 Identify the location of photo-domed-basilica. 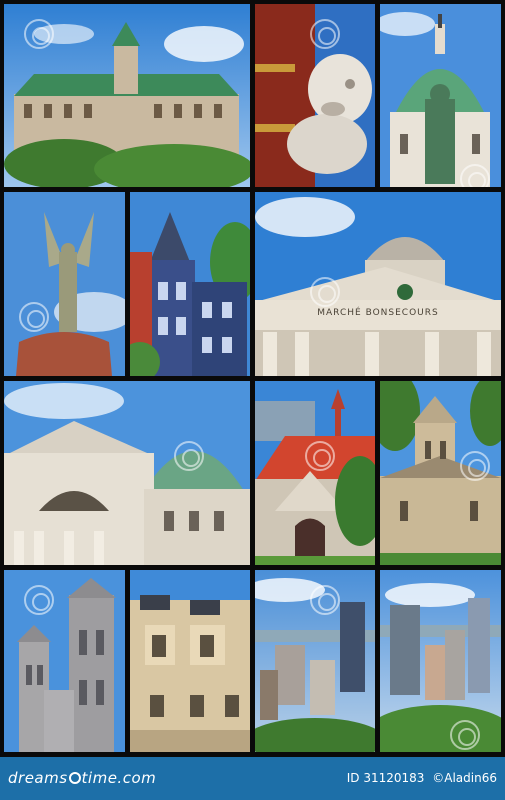
(127, 473).